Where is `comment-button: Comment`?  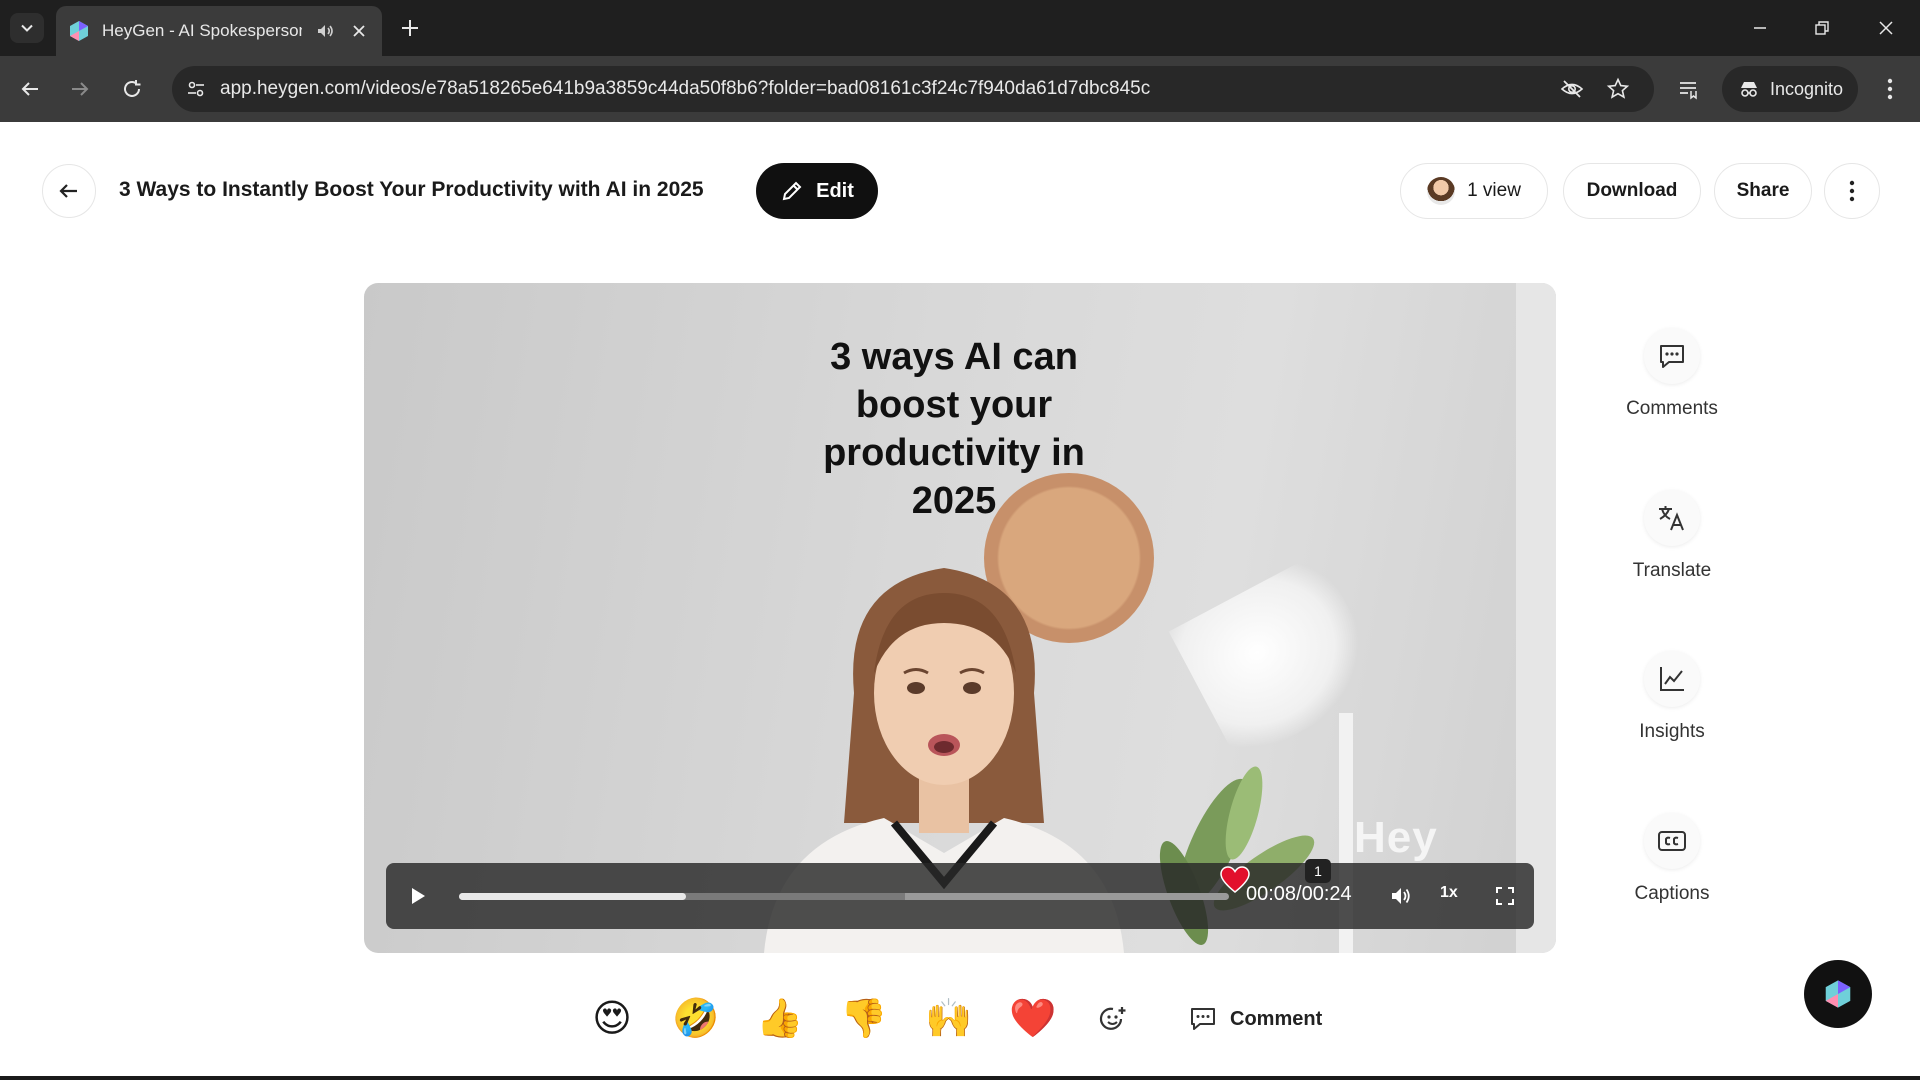
comment-button: Comment is located at coordinates (1255, 1019).